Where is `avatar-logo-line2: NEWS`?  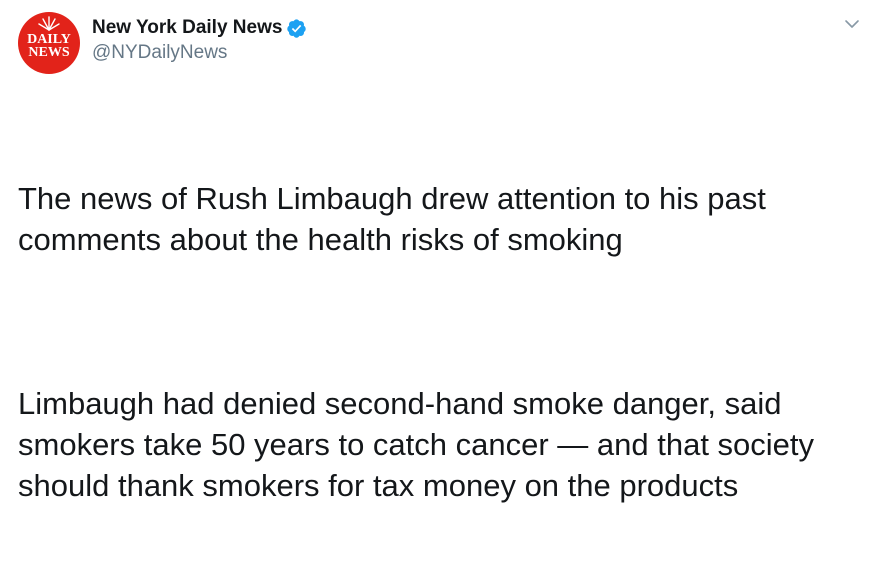
avatar-logo-line2: NEWS is located at coordinates (49, 52).